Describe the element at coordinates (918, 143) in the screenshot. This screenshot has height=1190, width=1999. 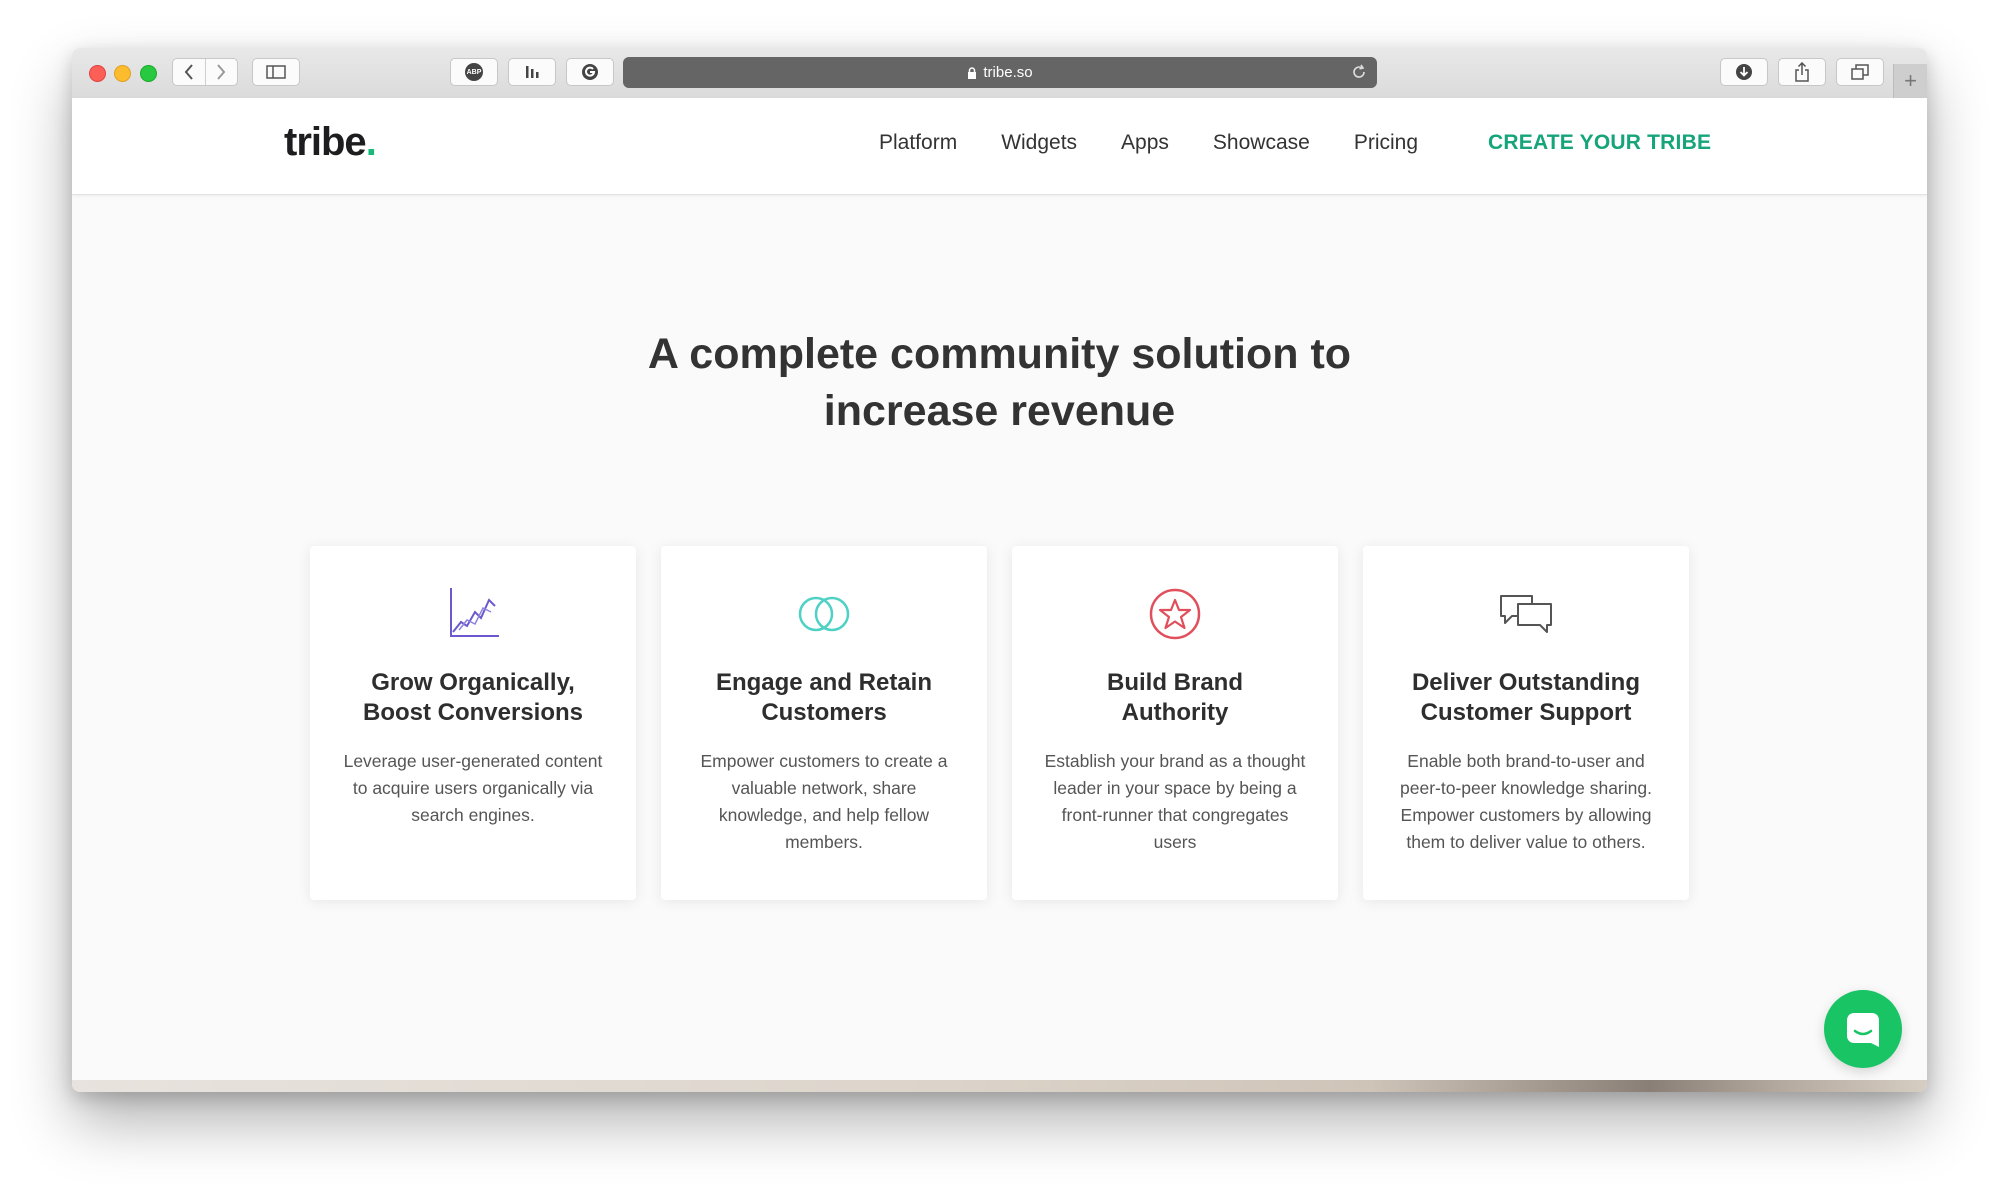
I see `nav-platform: Platform` at that location.